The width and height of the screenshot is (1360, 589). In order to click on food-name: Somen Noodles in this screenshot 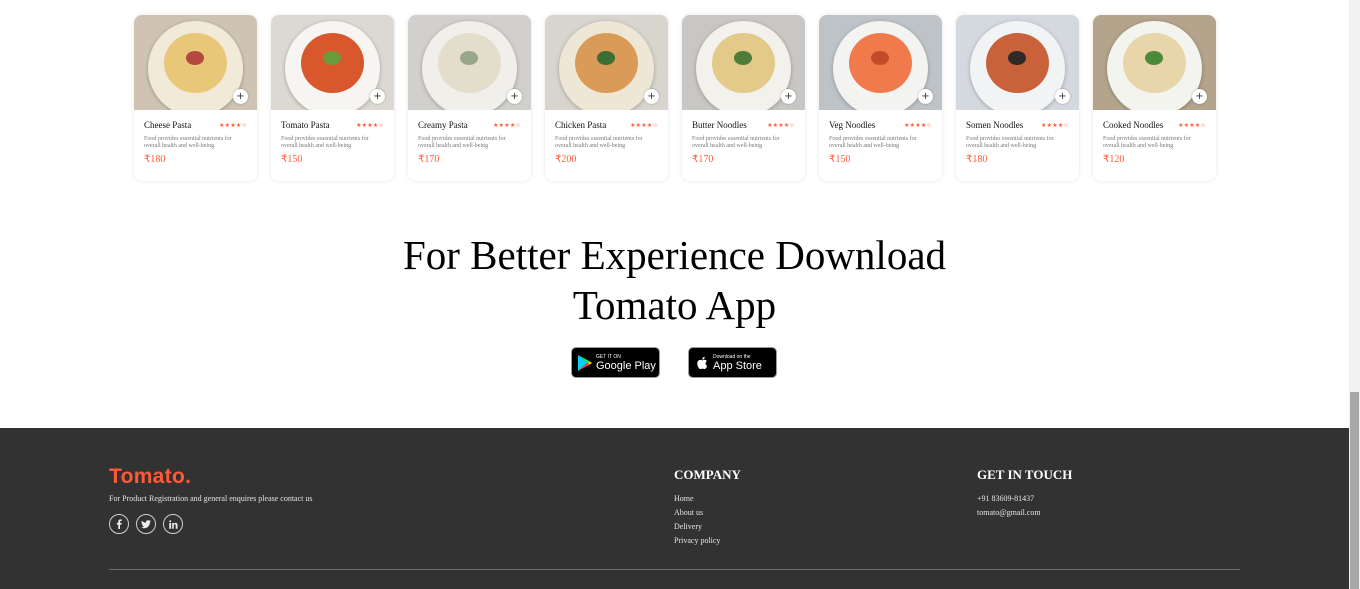, I will do `click(995, 125)`.